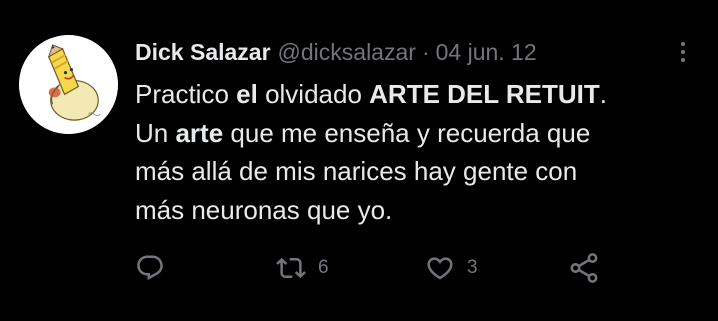  What do you see at coordinates (199, 132) in the screenshot?
I see `tweet-text-bold-segment: arte` at bounding box center [199, 132].